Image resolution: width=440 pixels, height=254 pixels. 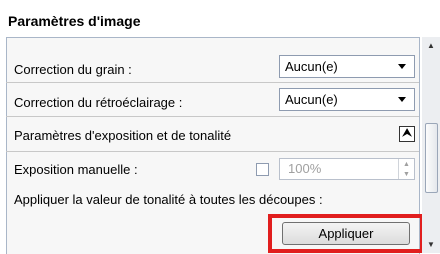 What do you see at coordinates (311, 99) in the screenshot?
I see `backlight-correction-value: Aucun(e)` at bounding box center [311, 99].